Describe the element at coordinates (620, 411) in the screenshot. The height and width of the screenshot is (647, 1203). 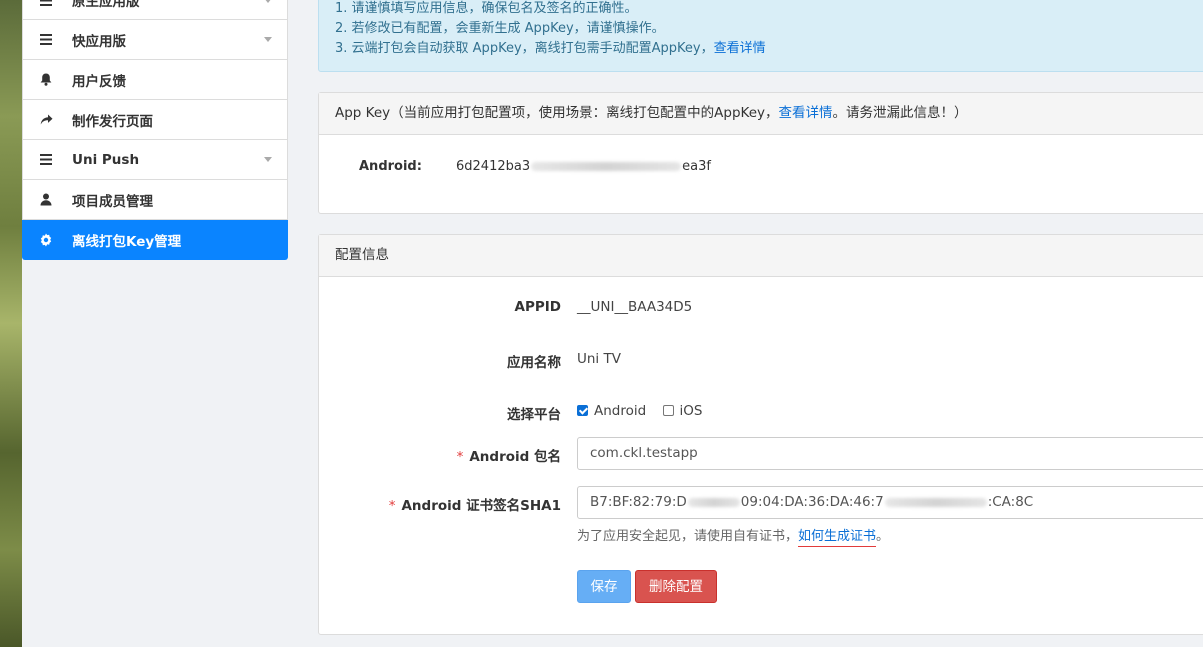
I see `android-option-label: Android` at that location.